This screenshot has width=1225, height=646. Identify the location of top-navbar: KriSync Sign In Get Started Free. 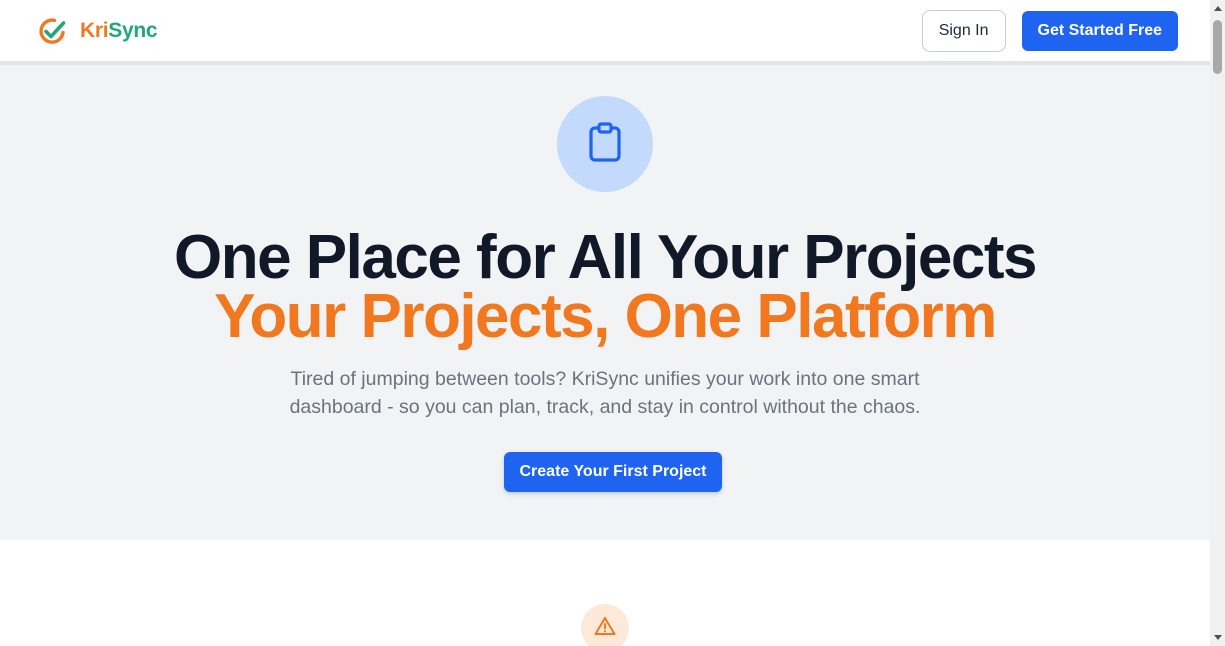
(605, 30).